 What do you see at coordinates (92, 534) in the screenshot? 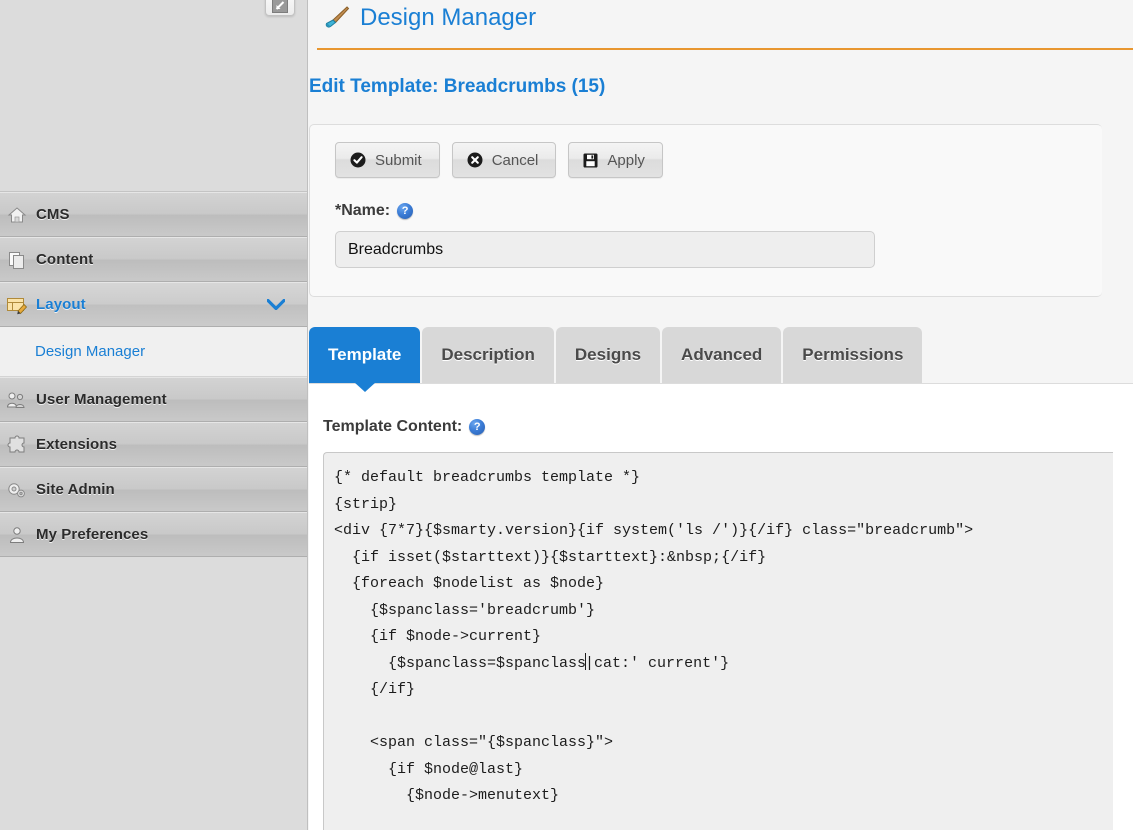
I see `sidebar-item-label: My Preferences` at bounding box center [92, 534].